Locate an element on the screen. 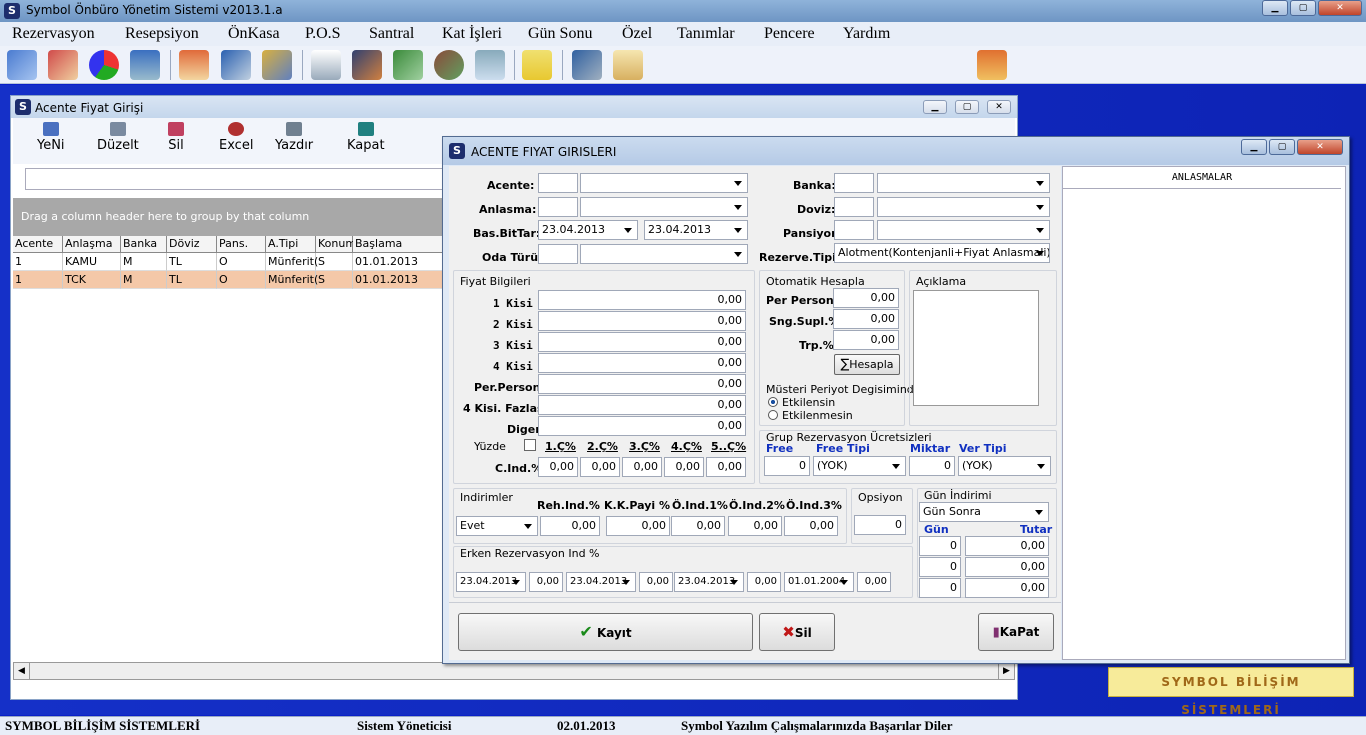 This screenshot has height=735, width=1366. tutar3-input: 0,00 is located at coordinates (1007, 588).